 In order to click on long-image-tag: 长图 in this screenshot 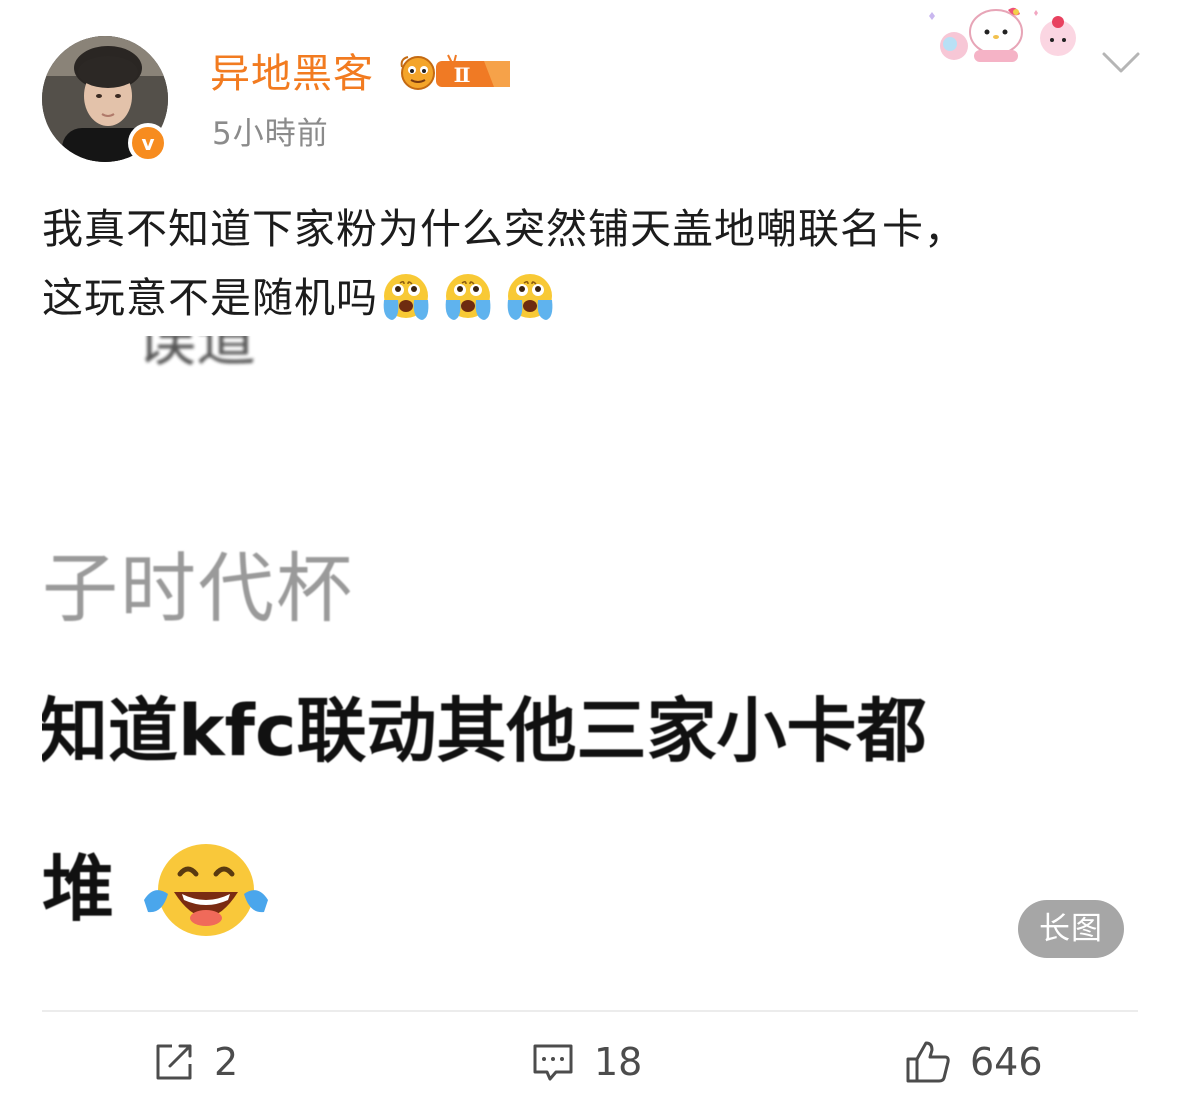, I will do `click(1071, 929)`.